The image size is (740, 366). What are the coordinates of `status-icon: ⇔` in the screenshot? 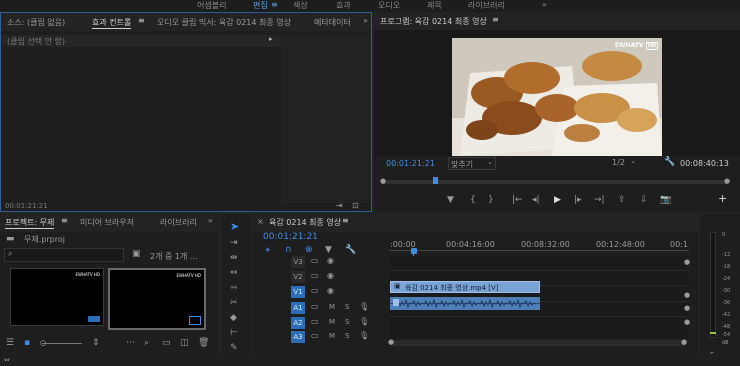 It's located at (7, 360).